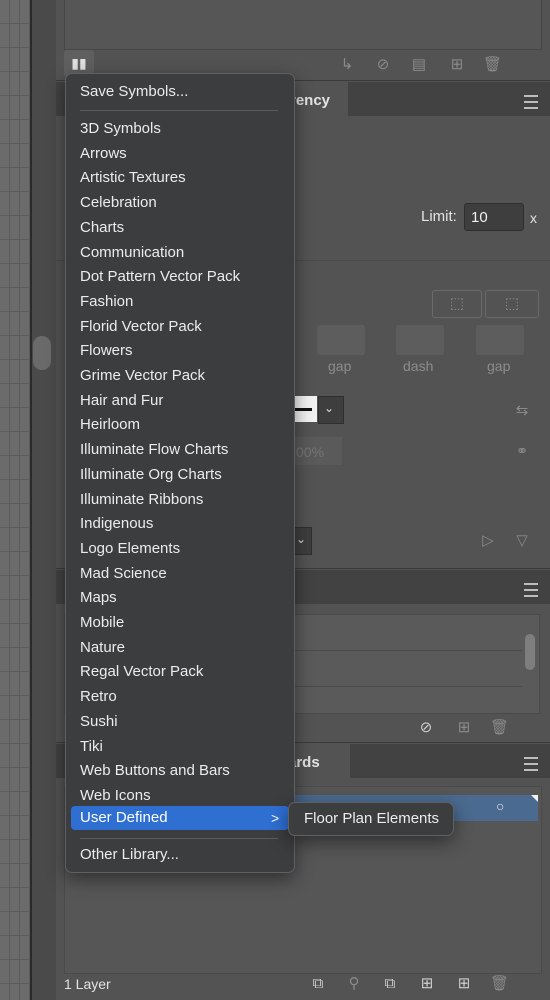  Describe the element at coordinates (533, 218) in the screenshot. I see `miter-limit-unit: x` at that location.